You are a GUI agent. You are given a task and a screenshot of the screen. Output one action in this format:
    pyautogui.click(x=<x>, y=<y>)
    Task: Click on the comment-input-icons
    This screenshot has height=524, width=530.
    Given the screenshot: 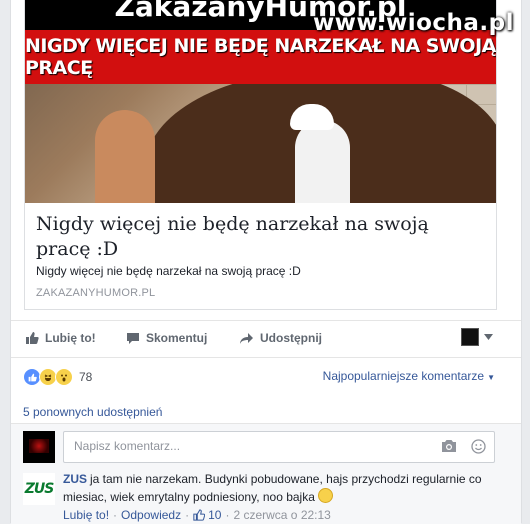 What is the action you would take?
    pyautogui.click(x=463, y=446)
    